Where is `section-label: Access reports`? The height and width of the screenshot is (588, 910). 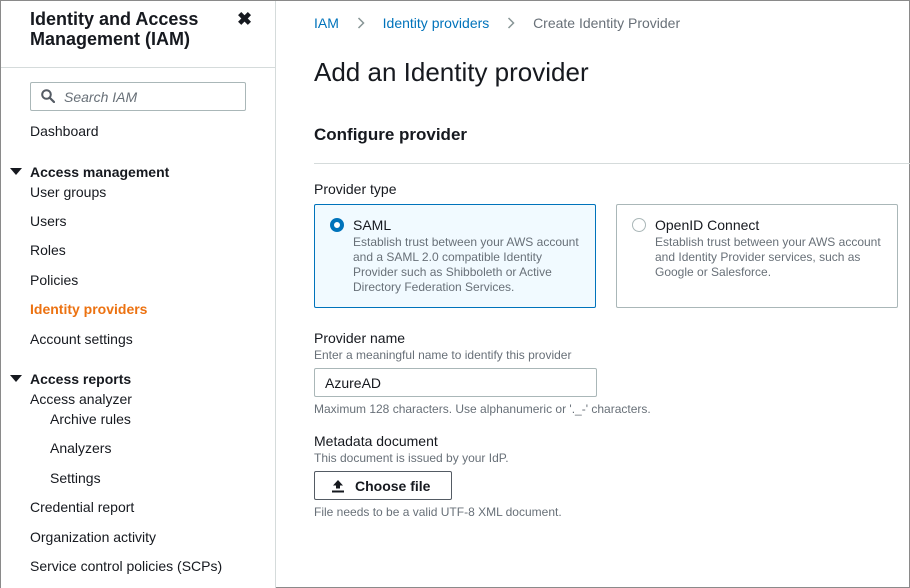
section-label: Access reports is located at coordinates (81, 379).